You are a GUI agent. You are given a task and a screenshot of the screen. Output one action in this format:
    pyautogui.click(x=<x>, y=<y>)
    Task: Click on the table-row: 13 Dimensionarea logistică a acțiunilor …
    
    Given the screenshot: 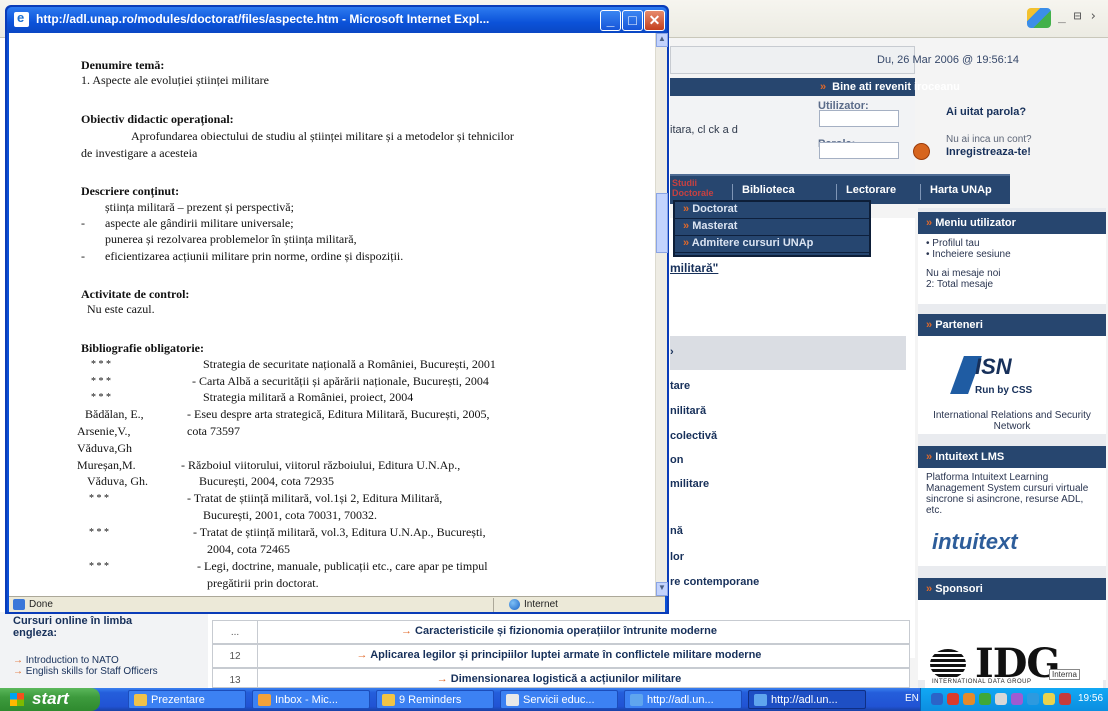 What is the action you would take?
    pyautogui.click(x=561, y=679)
    